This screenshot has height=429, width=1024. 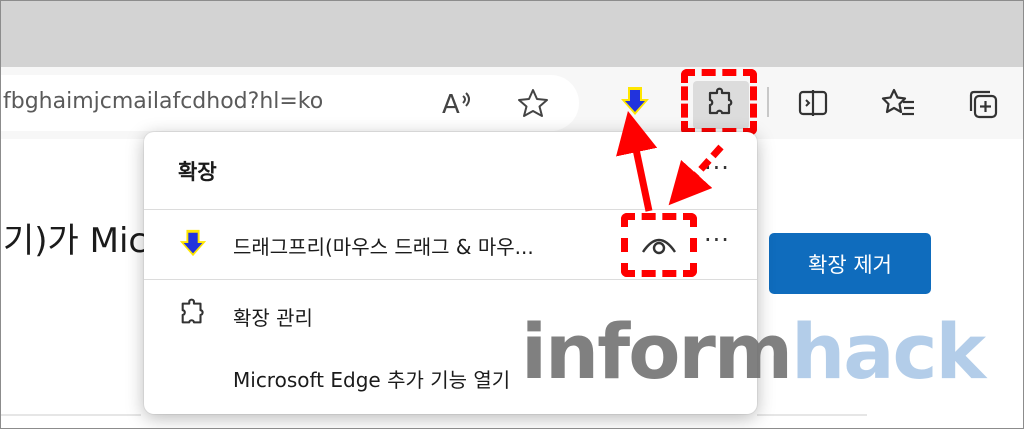 What do you see at coordinates (888, 351) in the screenshot?
I see `watermark-part2: hack` at bounding box center [888, 351].